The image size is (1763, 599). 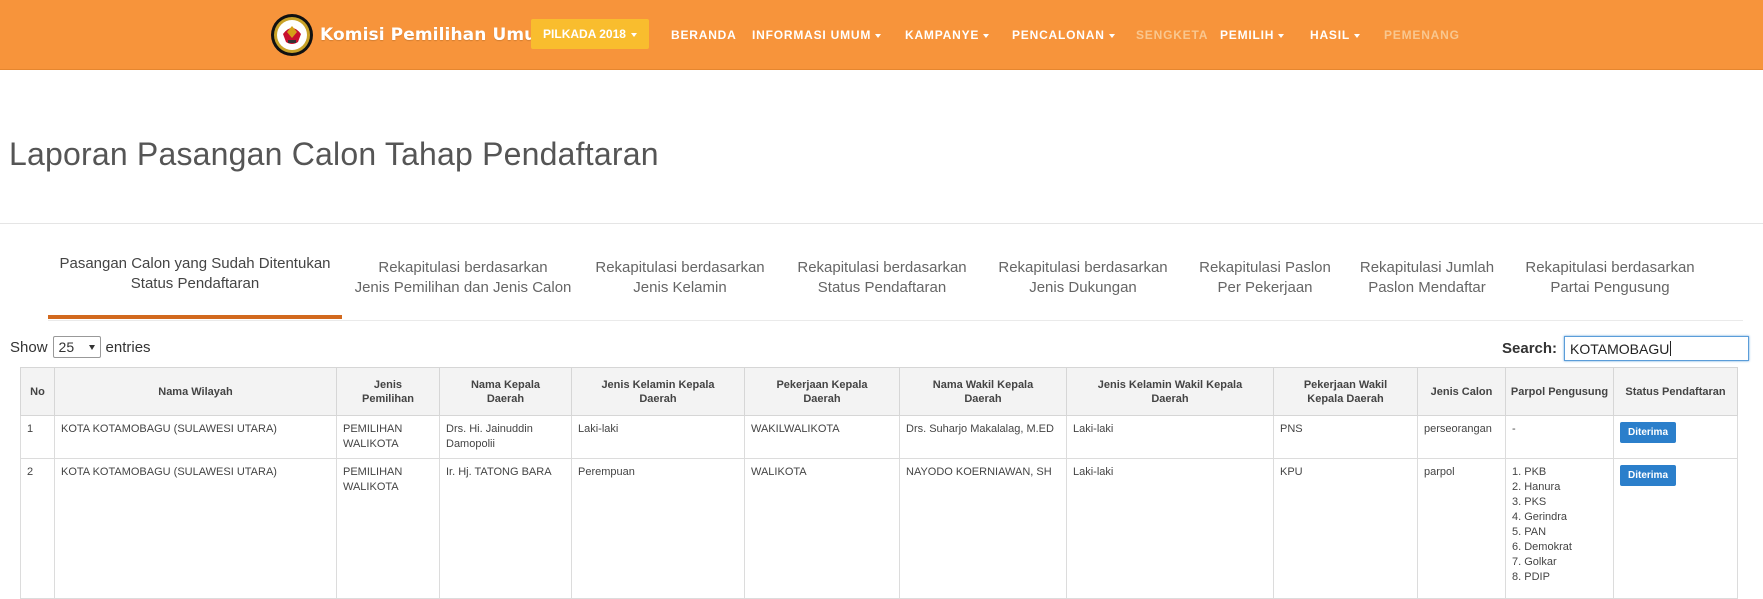 I want to click on pilkada-dropdown-button: PILKADA 2018, so click(x=590, y=34).